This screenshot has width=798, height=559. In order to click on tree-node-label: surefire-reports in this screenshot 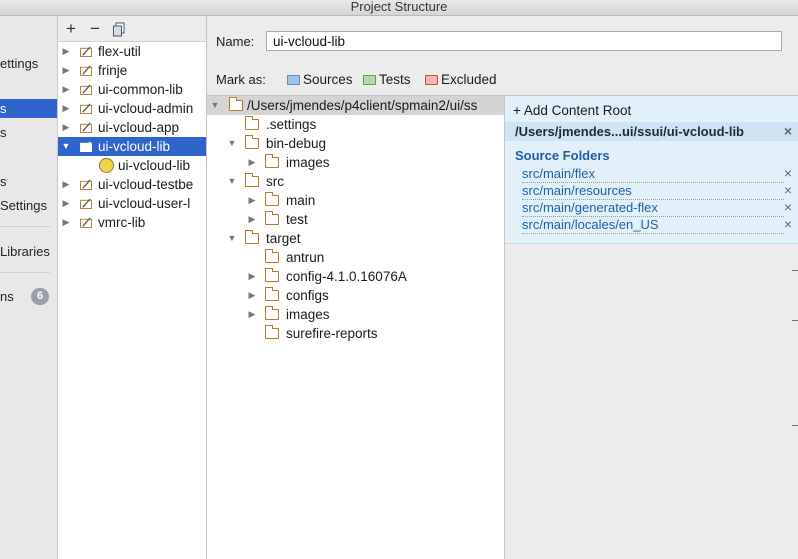, I will do `click(332, 333)`.